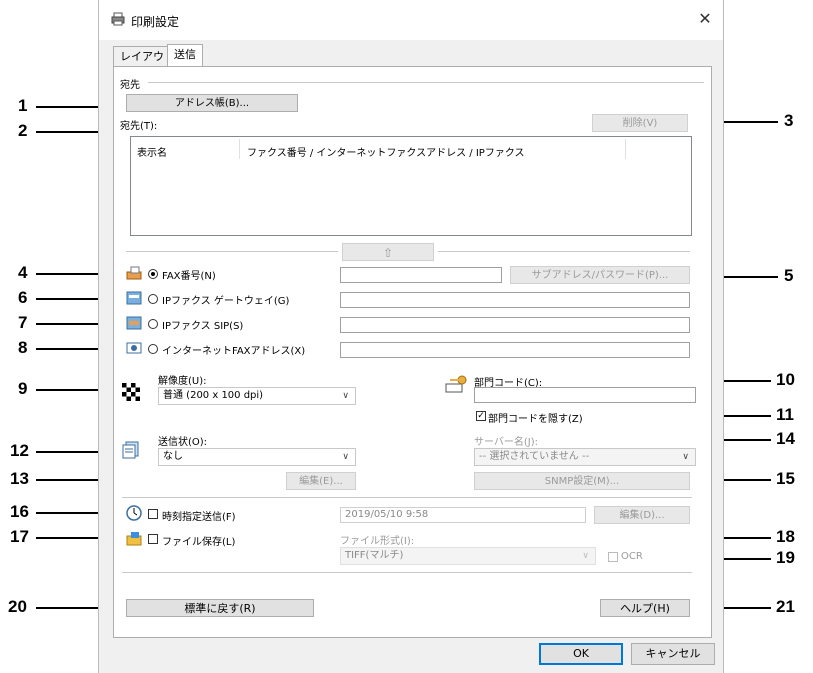  What do you see at coordinates (481, 416) in the screenshot?
I see `hide-department-code-checkbox: ✓` at bounding box center [481, 416].